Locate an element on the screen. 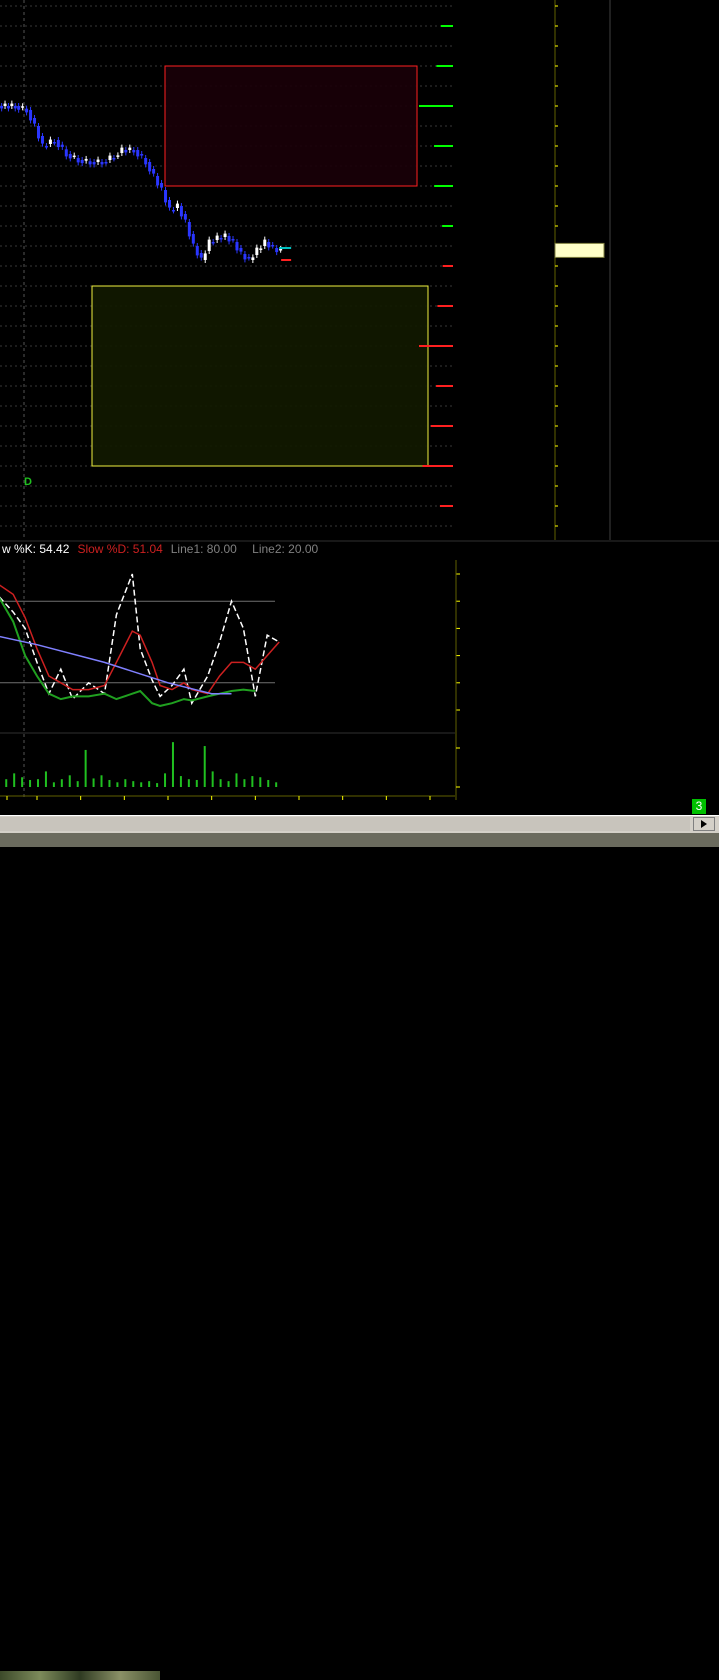 Image resolution: width=719 pixels, height=1680 pixels. page-number-badge: 3 is located at coordinates (699, 806).